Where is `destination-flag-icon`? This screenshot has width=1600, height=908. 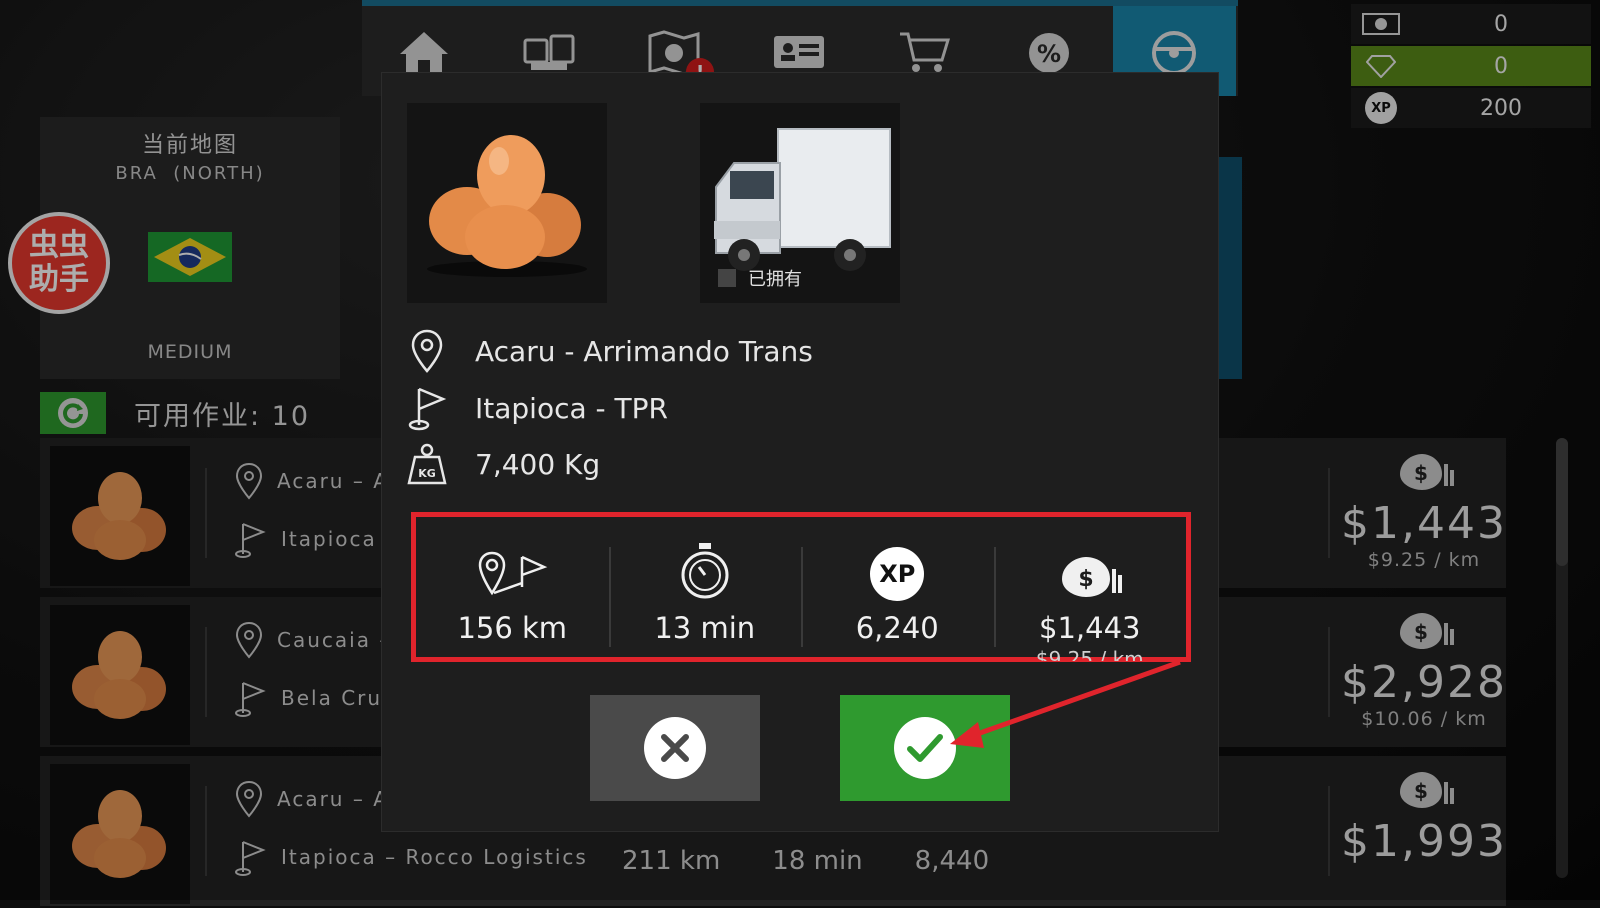
destination-flag-icon is located at coordinates (427, 409).